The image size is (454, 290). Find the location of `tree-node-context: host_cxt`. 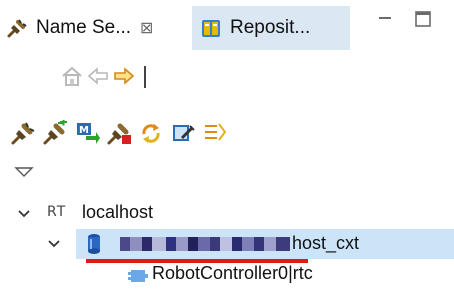

tree-node-context: host_cxt is located at coordinates (227, 244).